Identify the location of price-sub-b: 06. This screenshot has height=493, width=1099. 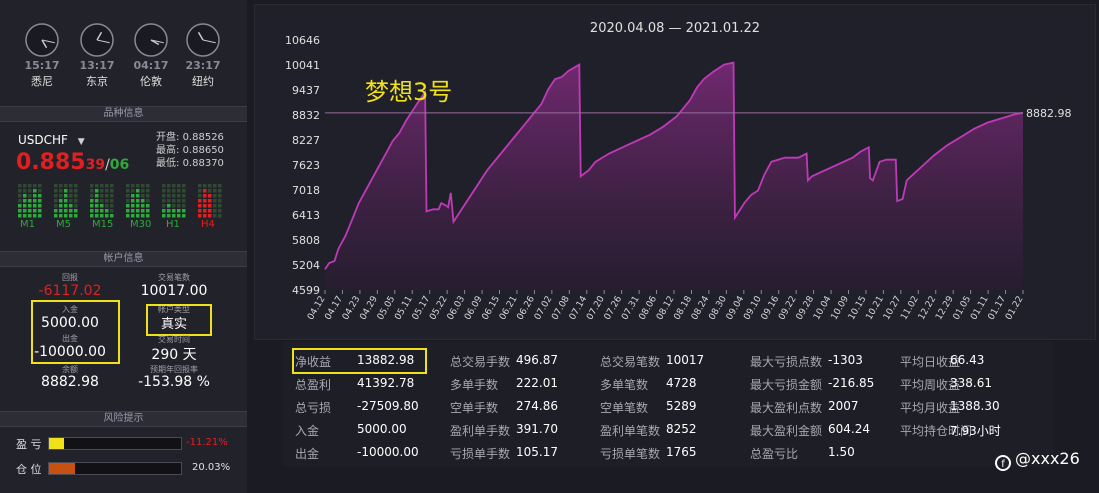
(119, 165).